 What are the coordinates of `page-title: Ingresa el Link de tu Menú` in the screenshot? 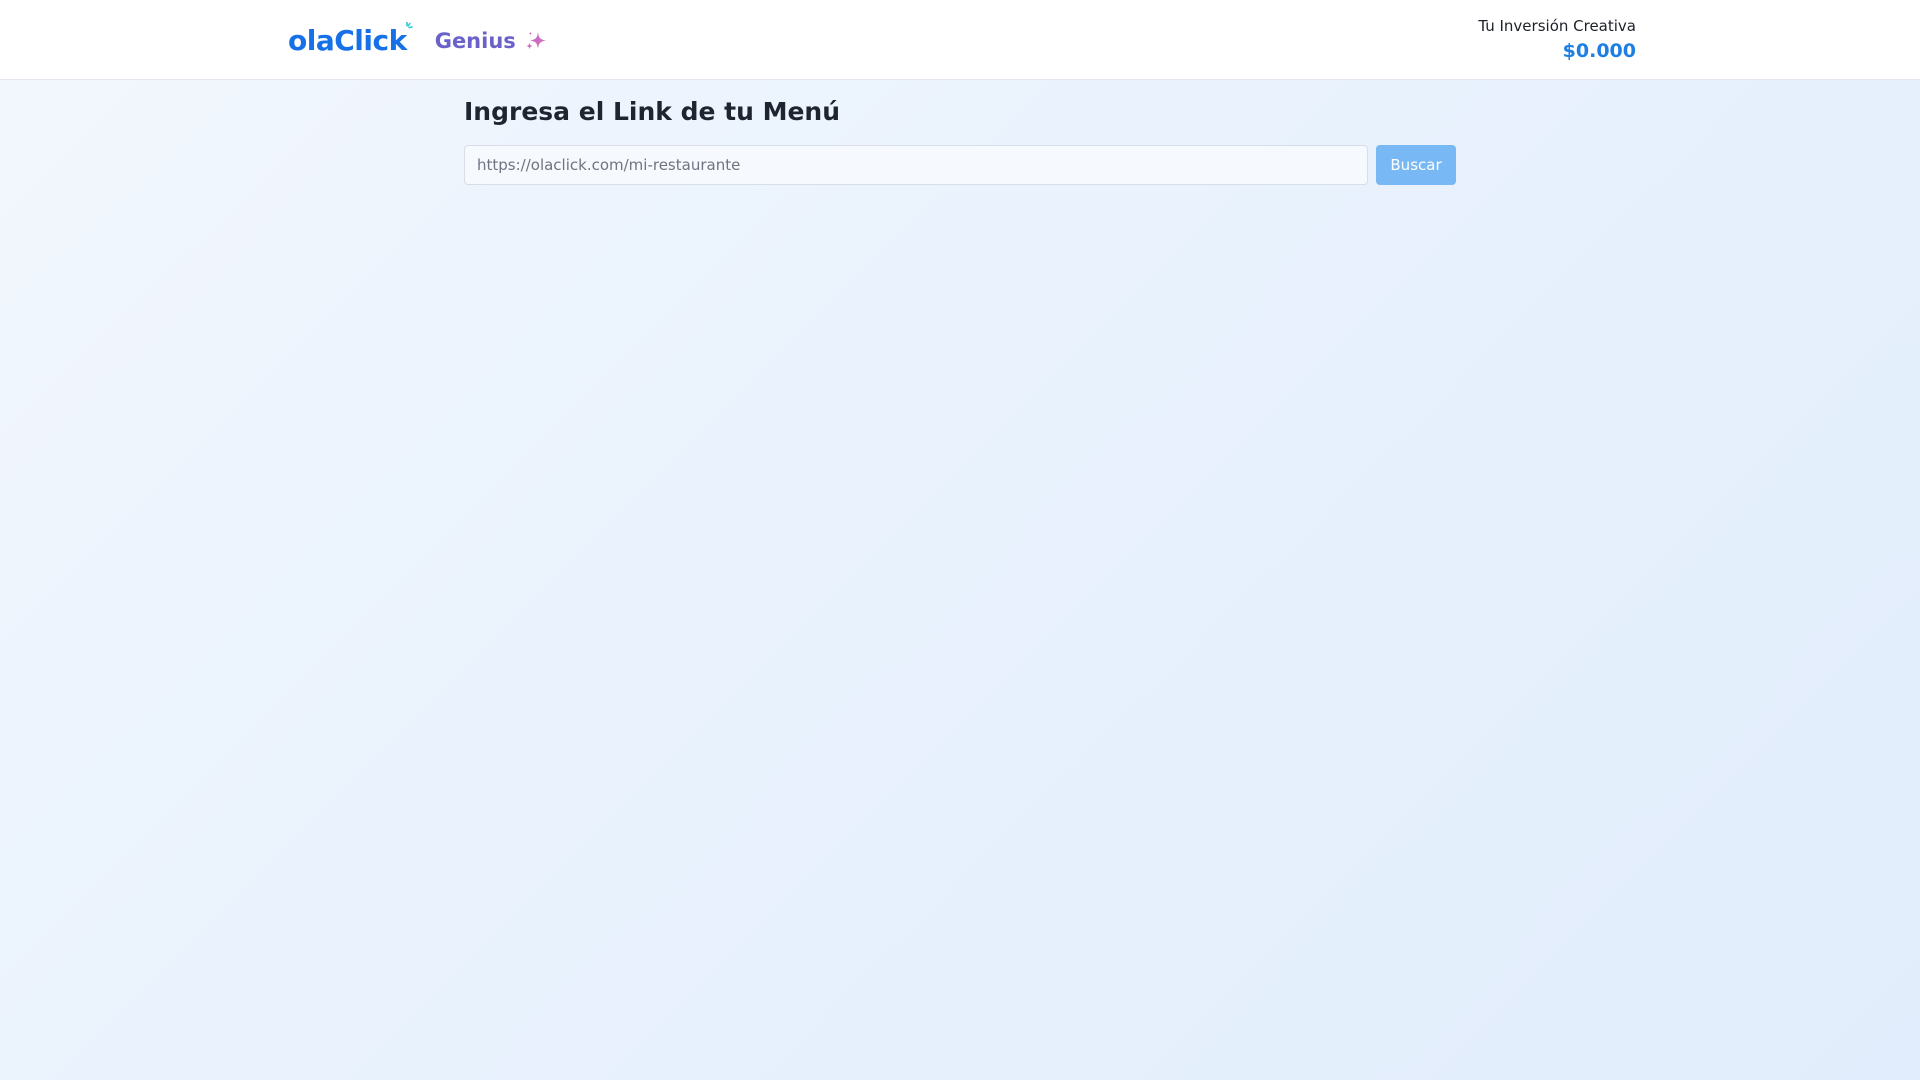 It's located at (652, 111).